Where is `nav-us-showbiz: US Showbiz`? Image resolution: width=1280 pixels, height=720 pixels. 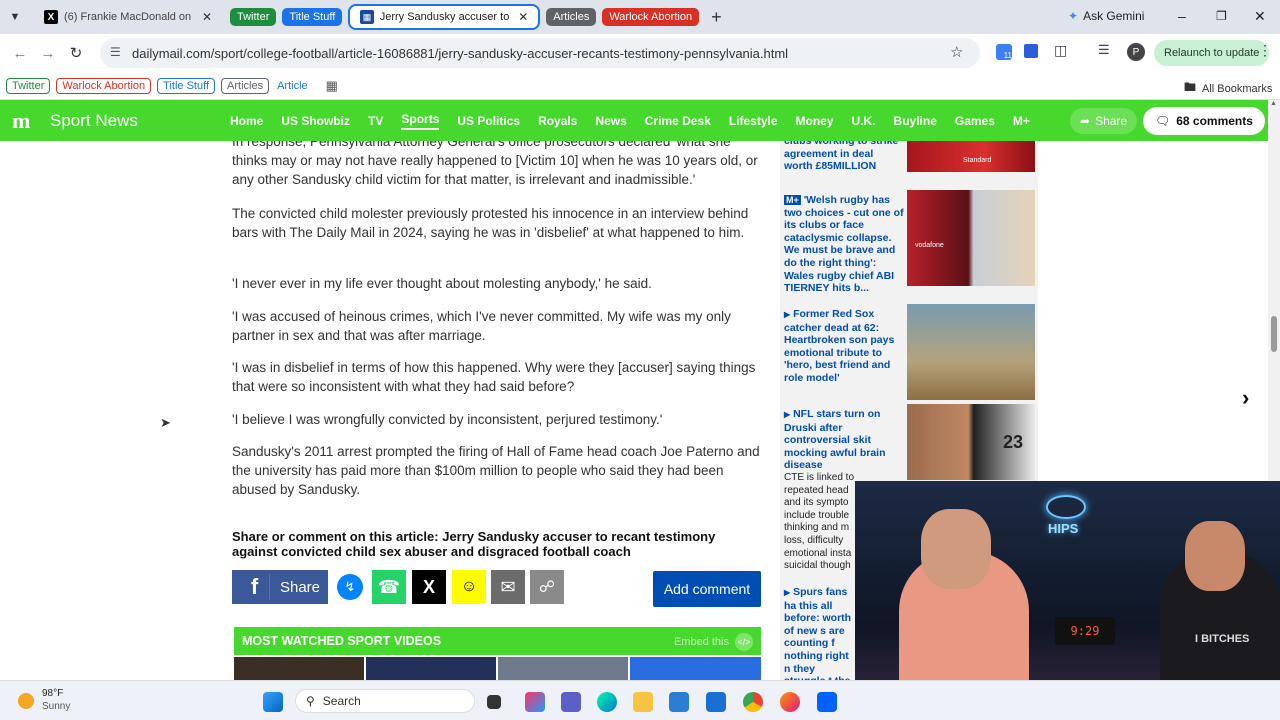 nav-us-showbiz: US Showbiz is located at coordinates (315, 121).